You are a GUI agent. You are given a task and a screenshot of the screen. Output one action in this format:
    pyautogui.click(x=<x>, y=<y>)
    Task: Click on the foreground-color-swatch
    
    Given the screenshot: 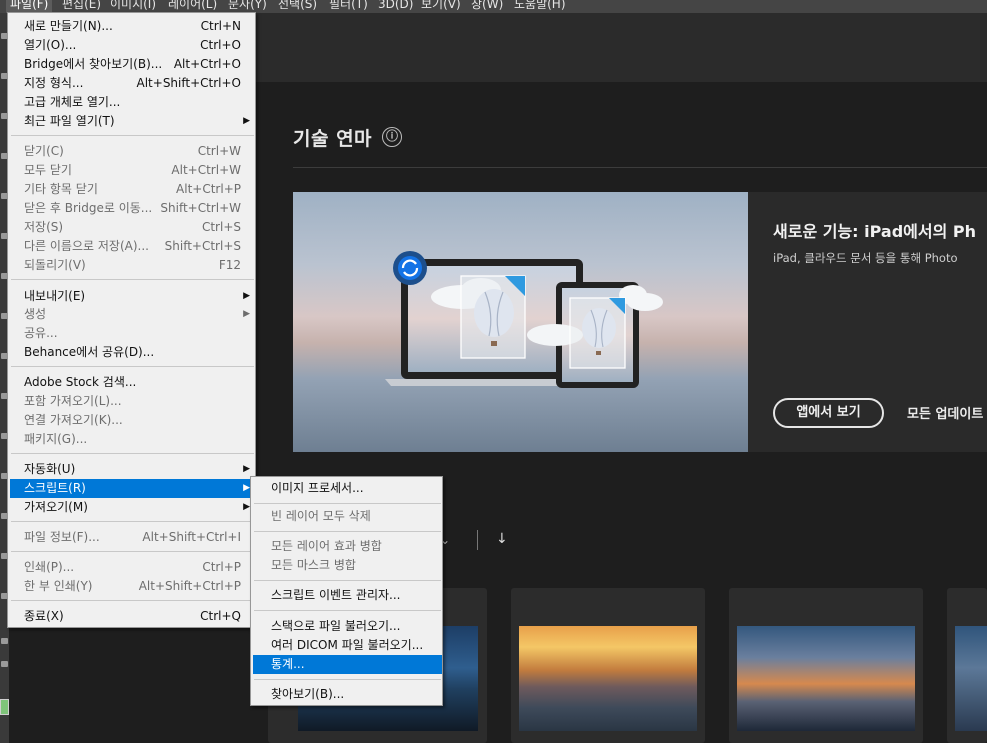 What is the action you would take?
    pyautogui.click(x=4, y=707)
    